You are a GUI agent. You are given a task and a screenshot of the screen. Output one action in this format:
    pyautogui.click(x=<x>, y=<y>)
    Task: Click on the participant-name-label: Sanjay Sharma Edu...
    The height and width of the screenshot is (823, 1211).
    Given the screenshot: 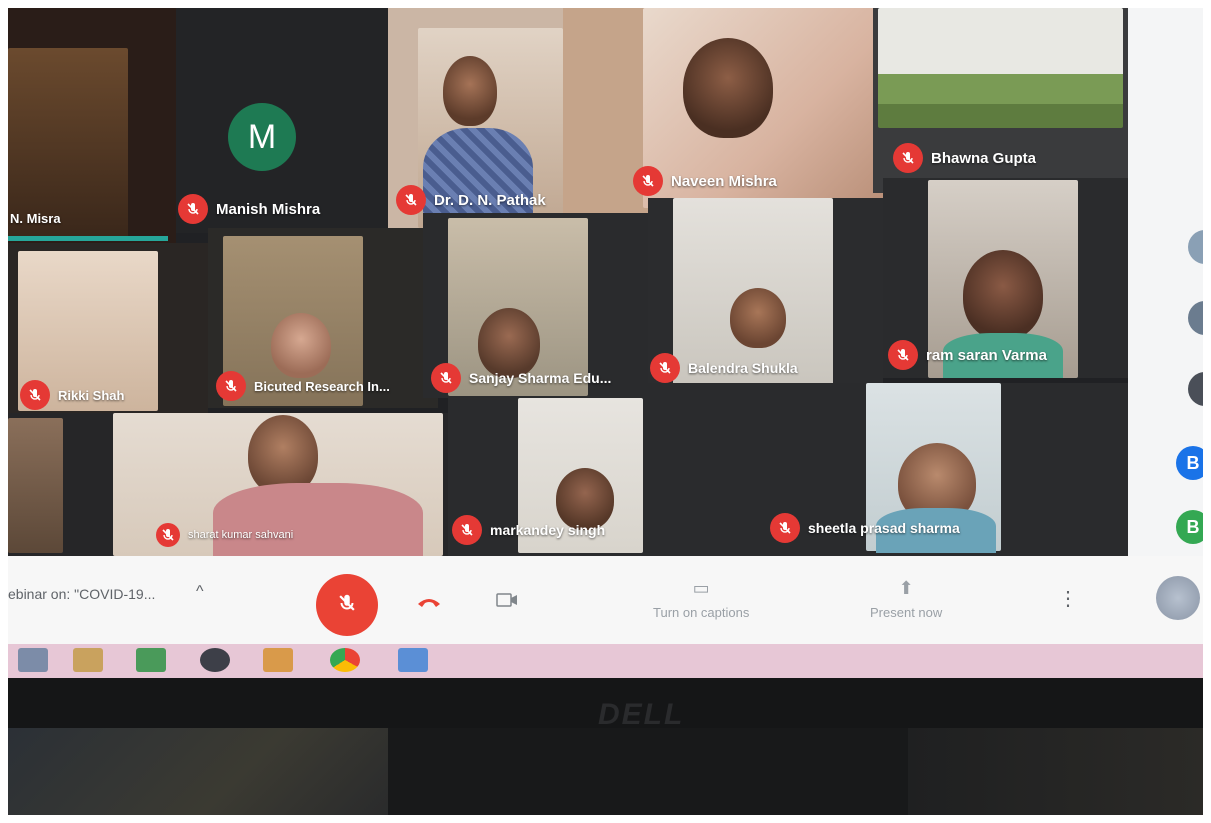 What is the action you would take?
    pyautogui.click(x=521, y=378)
    